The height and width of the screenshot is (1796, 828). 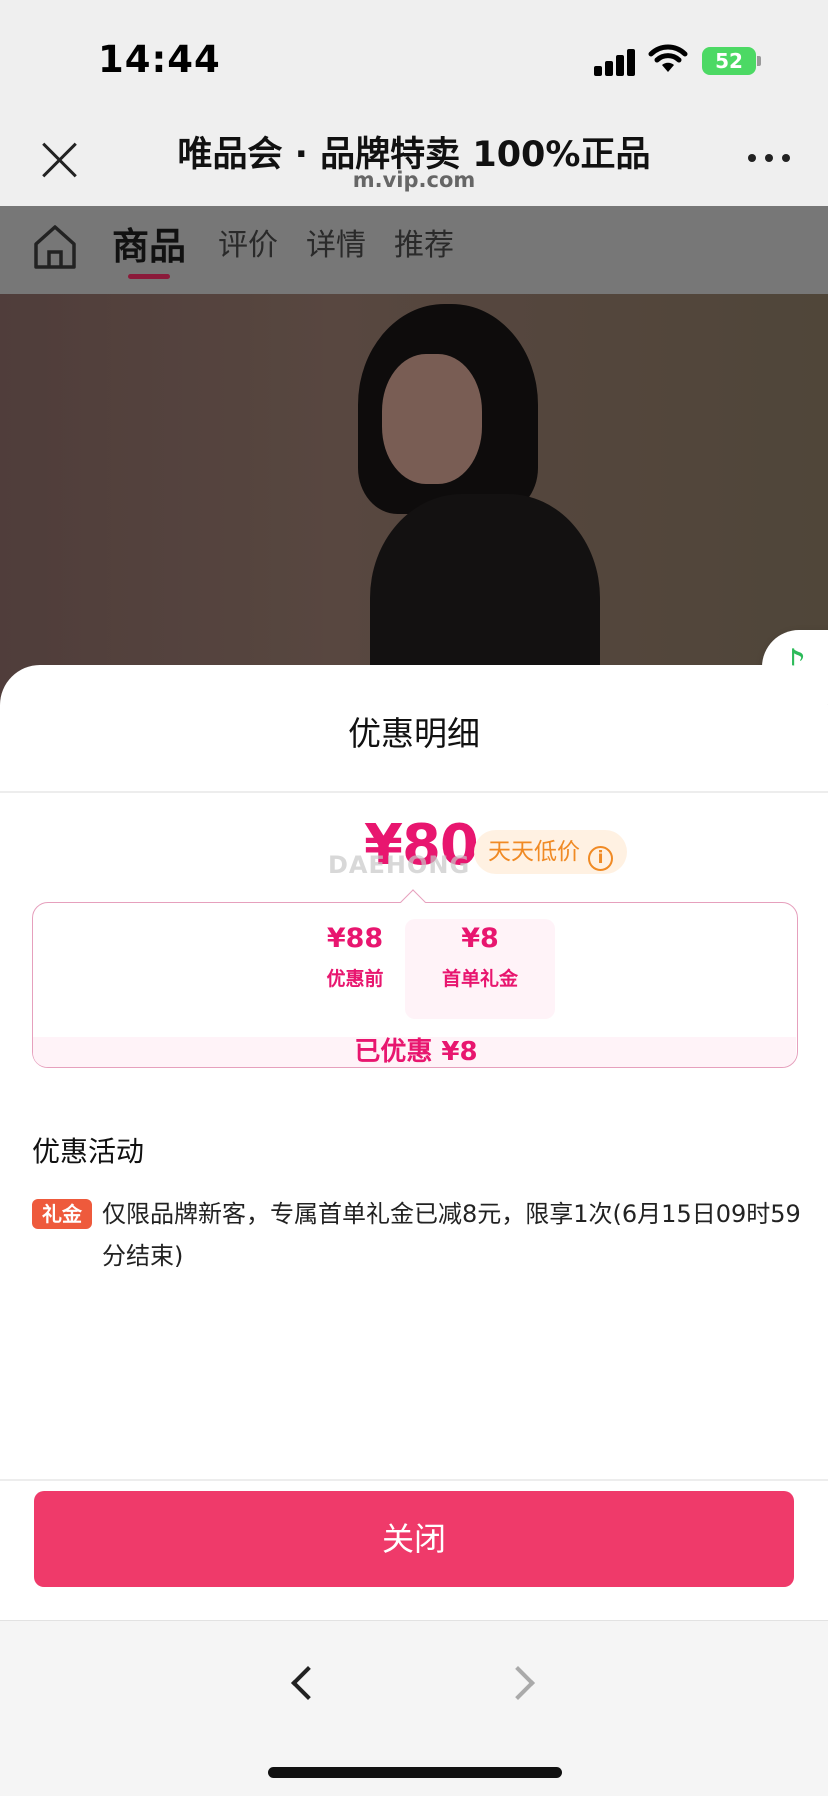 I want to click on sheet-title: 优惠明细, so click(x=414, y=733).